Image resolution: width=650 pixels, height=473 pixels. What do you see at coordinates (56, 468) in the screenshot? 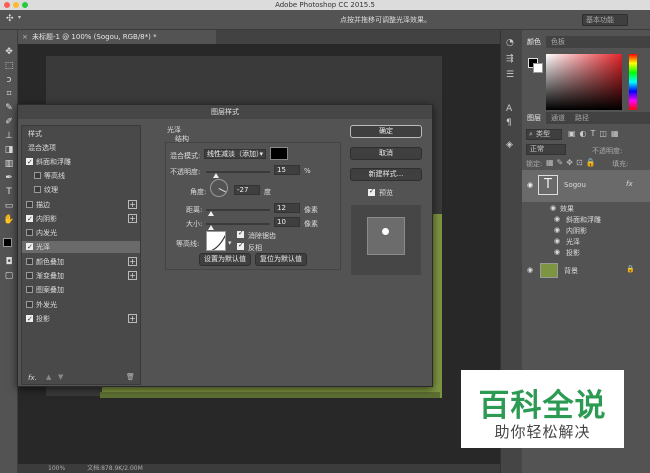
I see `zoom-level: 100%` at bounding box center [56, 468].